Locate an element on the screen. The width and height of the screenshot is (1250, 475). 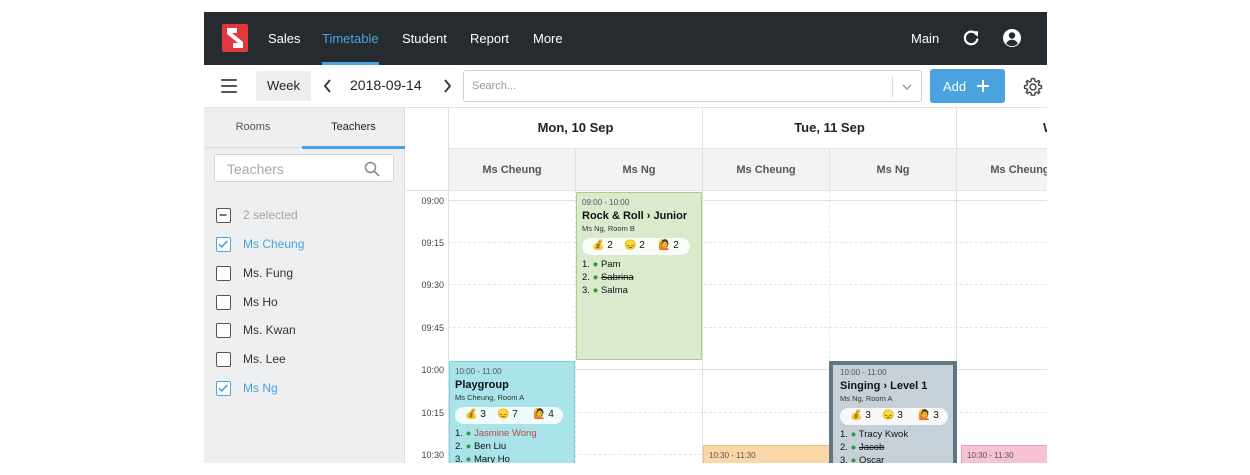
event-room: Ms Cheung, Room A is located at coordinates (490, 397).